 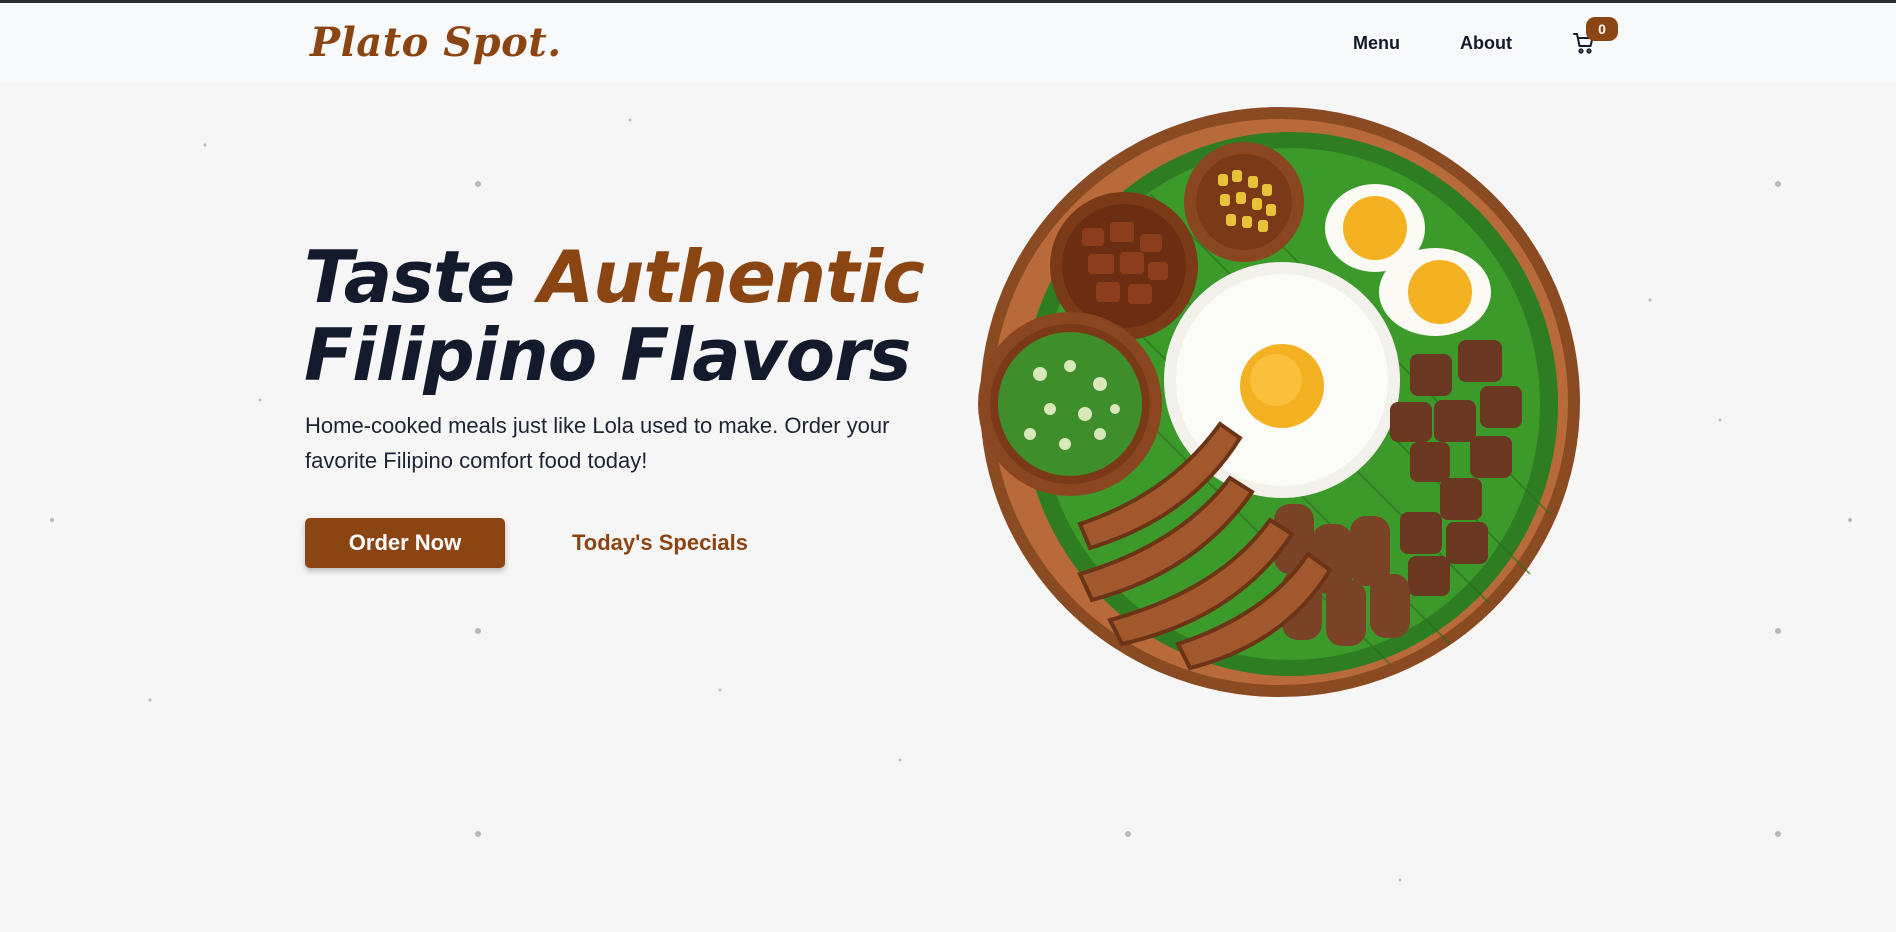 What do you see at coordinates (1486, 43) in the screenshot?
I see `nav-link-about: About` at bounding box center [1486, 43].